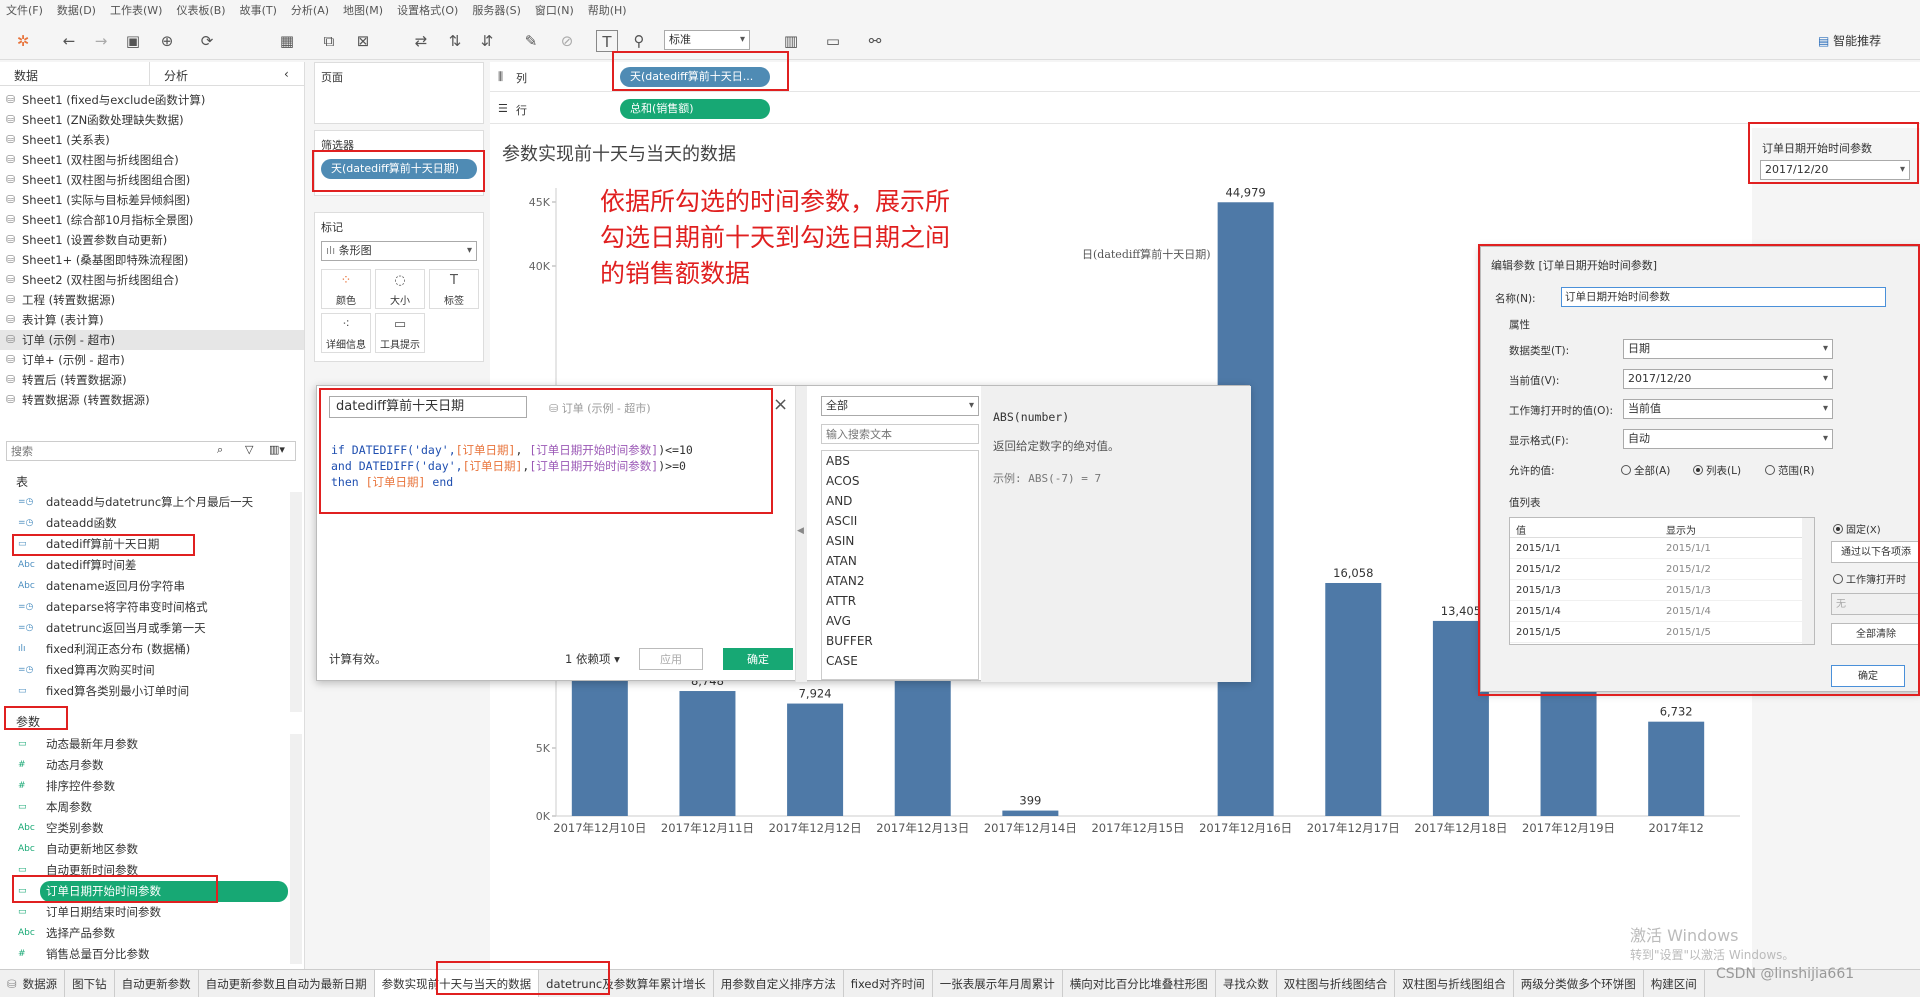  I want to click on on-open-radio: 工作簿打开时, so click(1869, 578).